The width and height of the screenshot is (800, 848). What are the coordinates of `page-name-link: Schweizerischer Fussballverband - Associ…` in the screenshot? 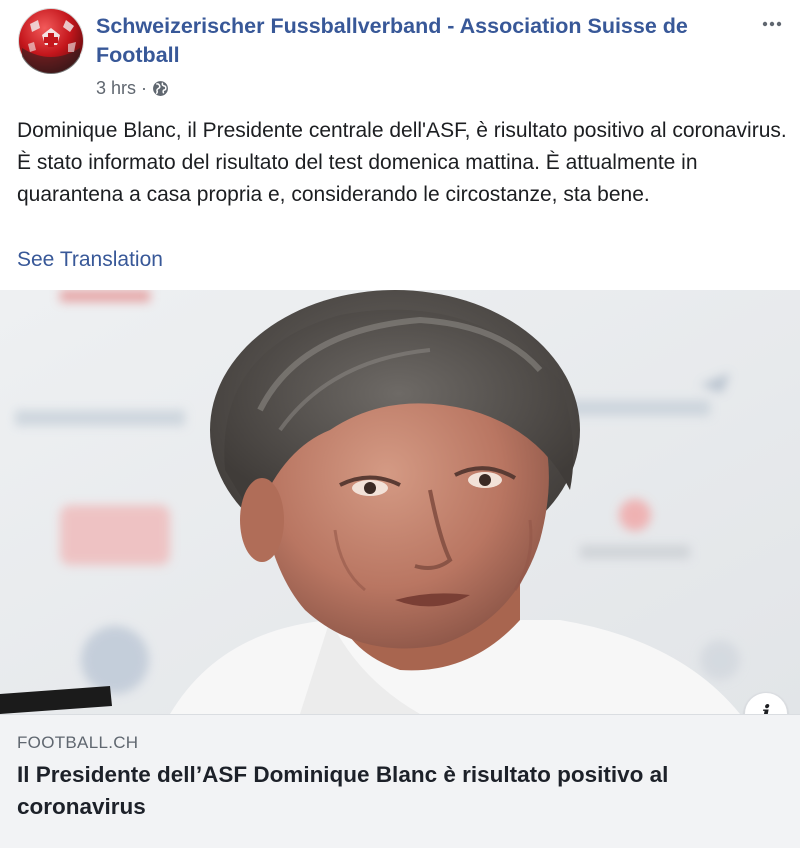 It's located at (416, 41).